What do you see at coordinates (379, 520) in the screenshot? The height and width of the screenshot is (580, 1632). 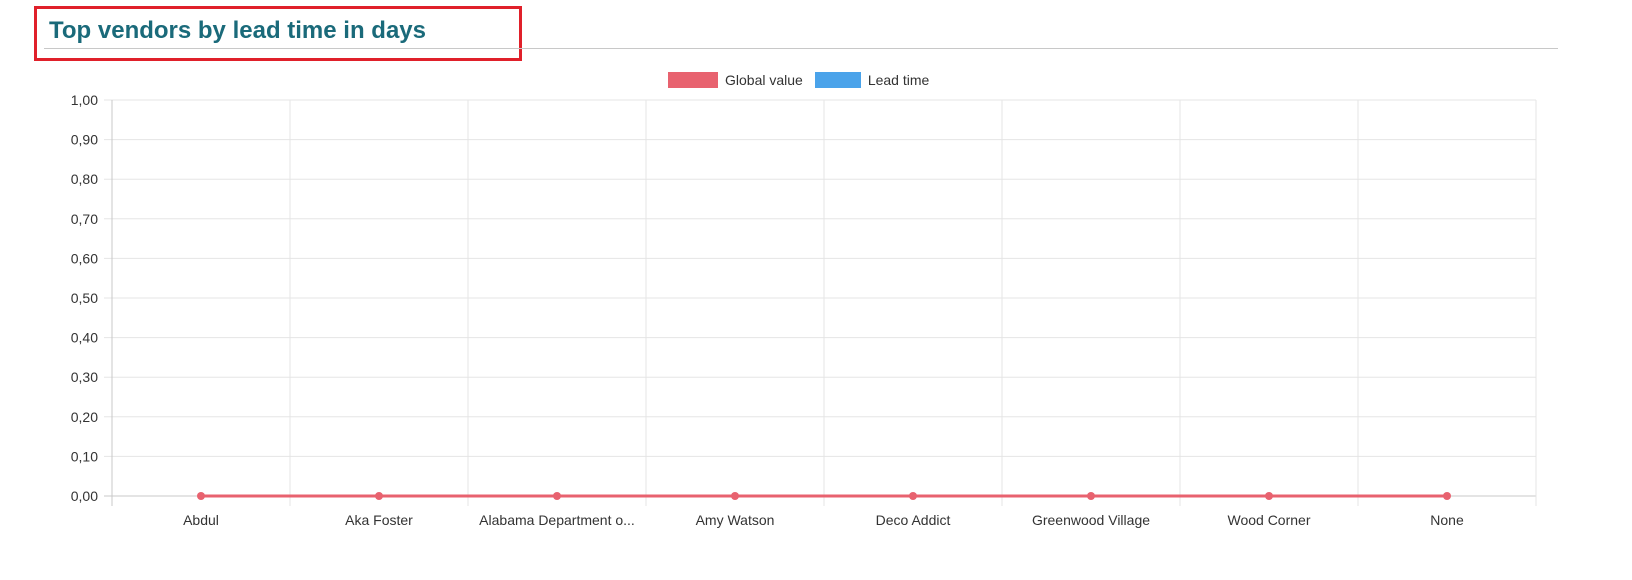 I see `x-tick-label: Aka Foster` at bounding box center [379, 520].